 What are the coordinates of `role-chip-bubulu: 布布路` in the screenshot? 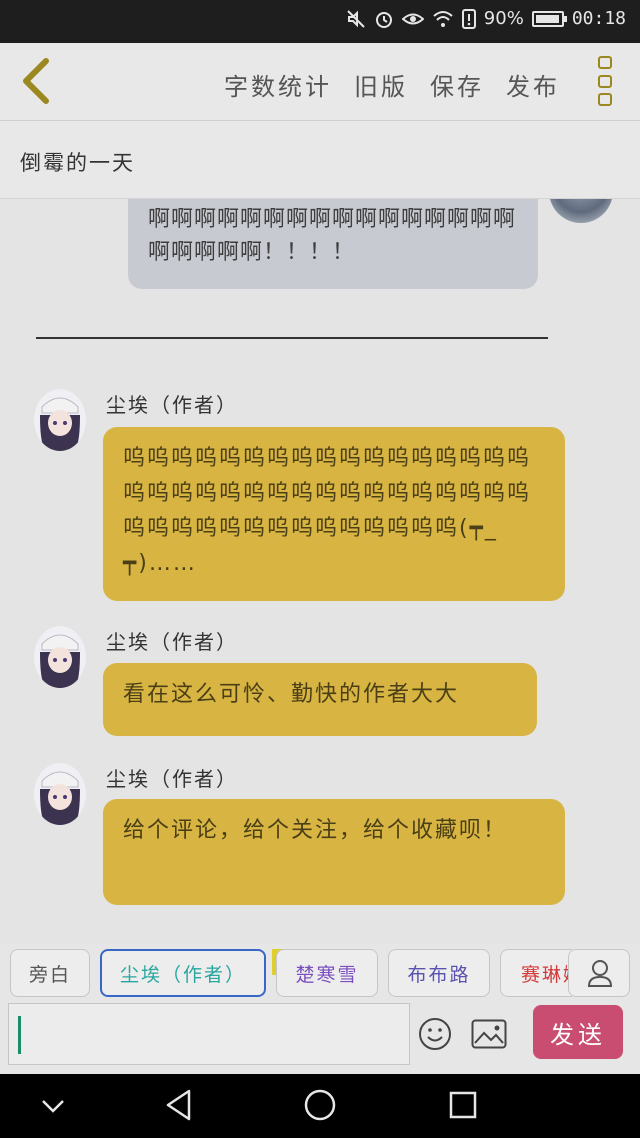 It's located at (439, 973).